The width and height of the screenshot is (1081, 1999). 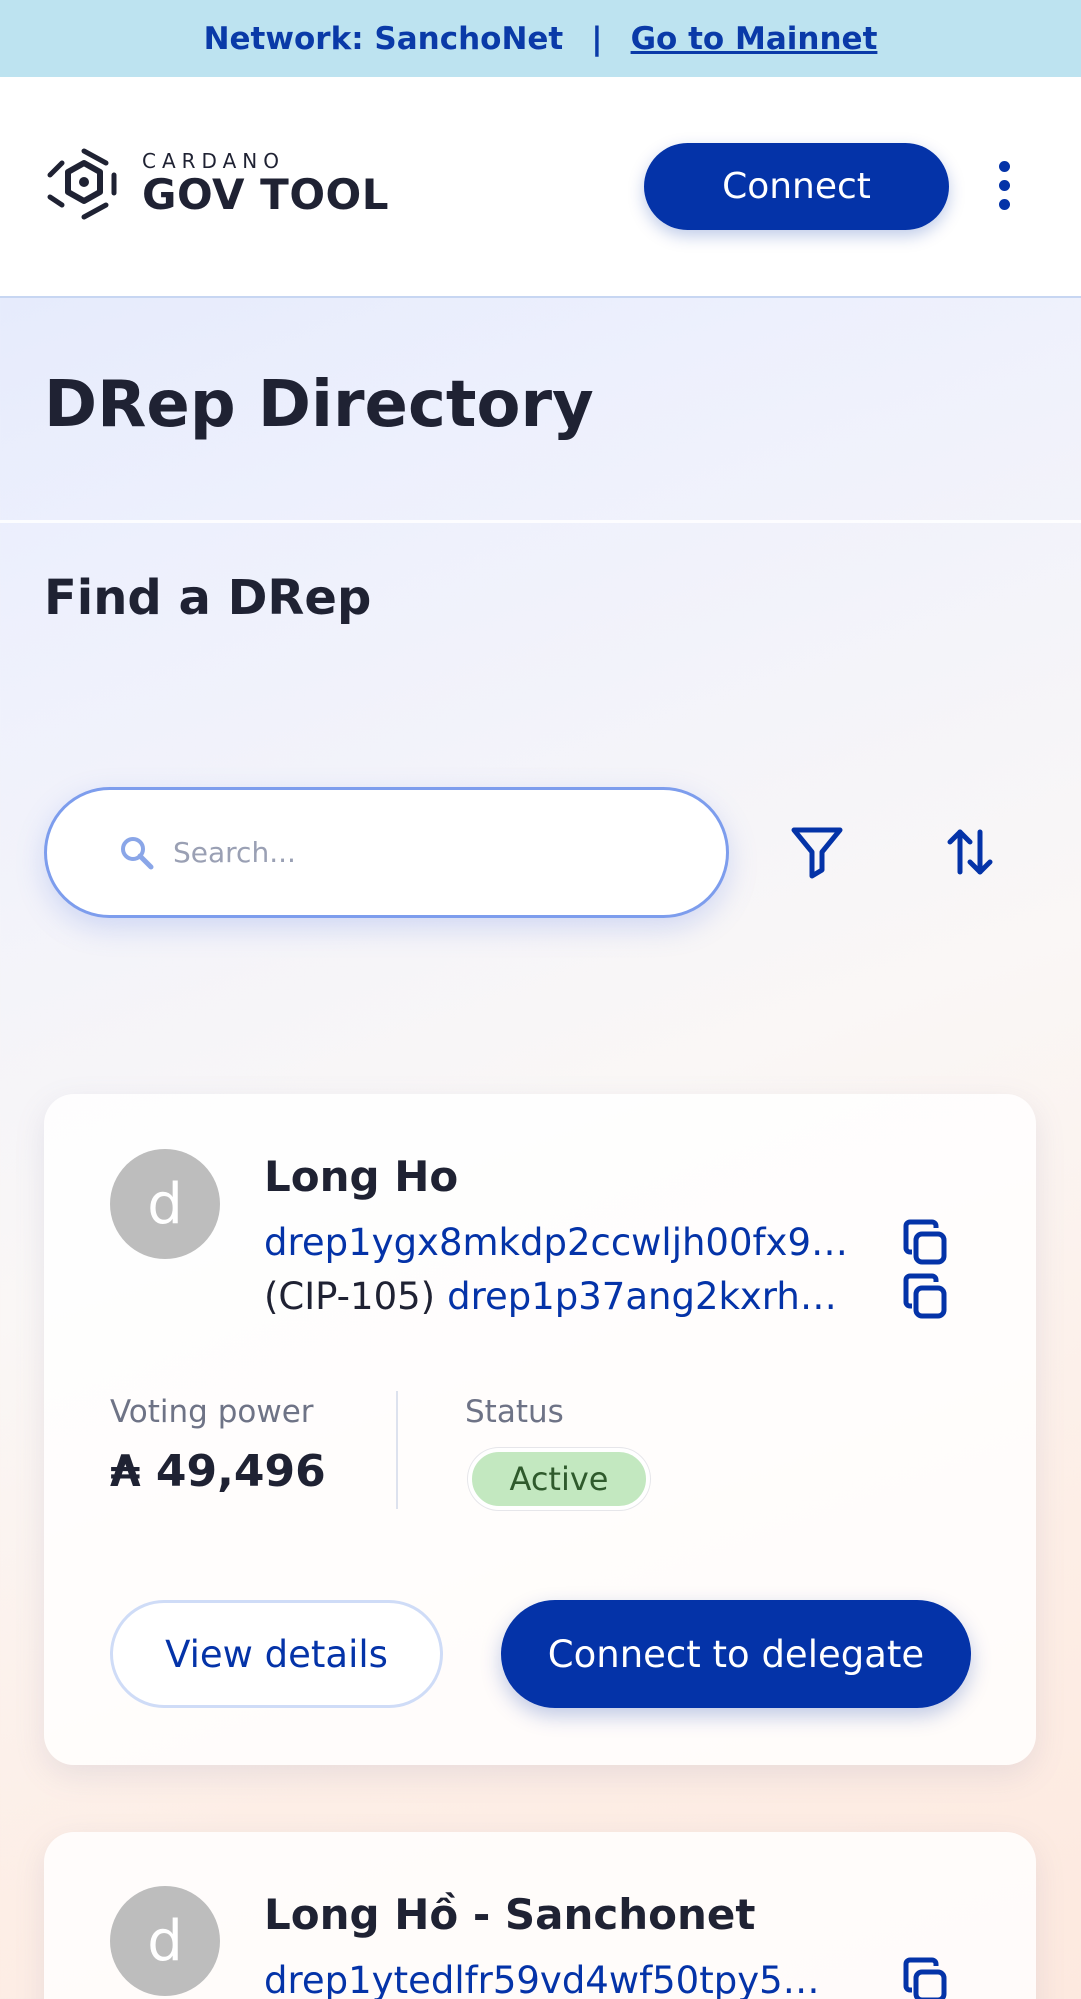 What do you see at coordinates (559, 1479) in the screenshot?
I see `status-badge: Active` at bounding box center [559, 1479].